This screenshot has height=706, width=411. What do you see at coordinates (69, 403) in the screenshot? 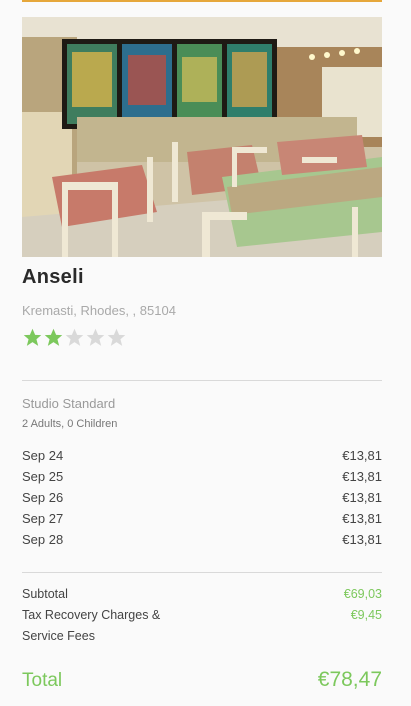
I see `room-type: Studio Standard` at bounding box center [69, 403].